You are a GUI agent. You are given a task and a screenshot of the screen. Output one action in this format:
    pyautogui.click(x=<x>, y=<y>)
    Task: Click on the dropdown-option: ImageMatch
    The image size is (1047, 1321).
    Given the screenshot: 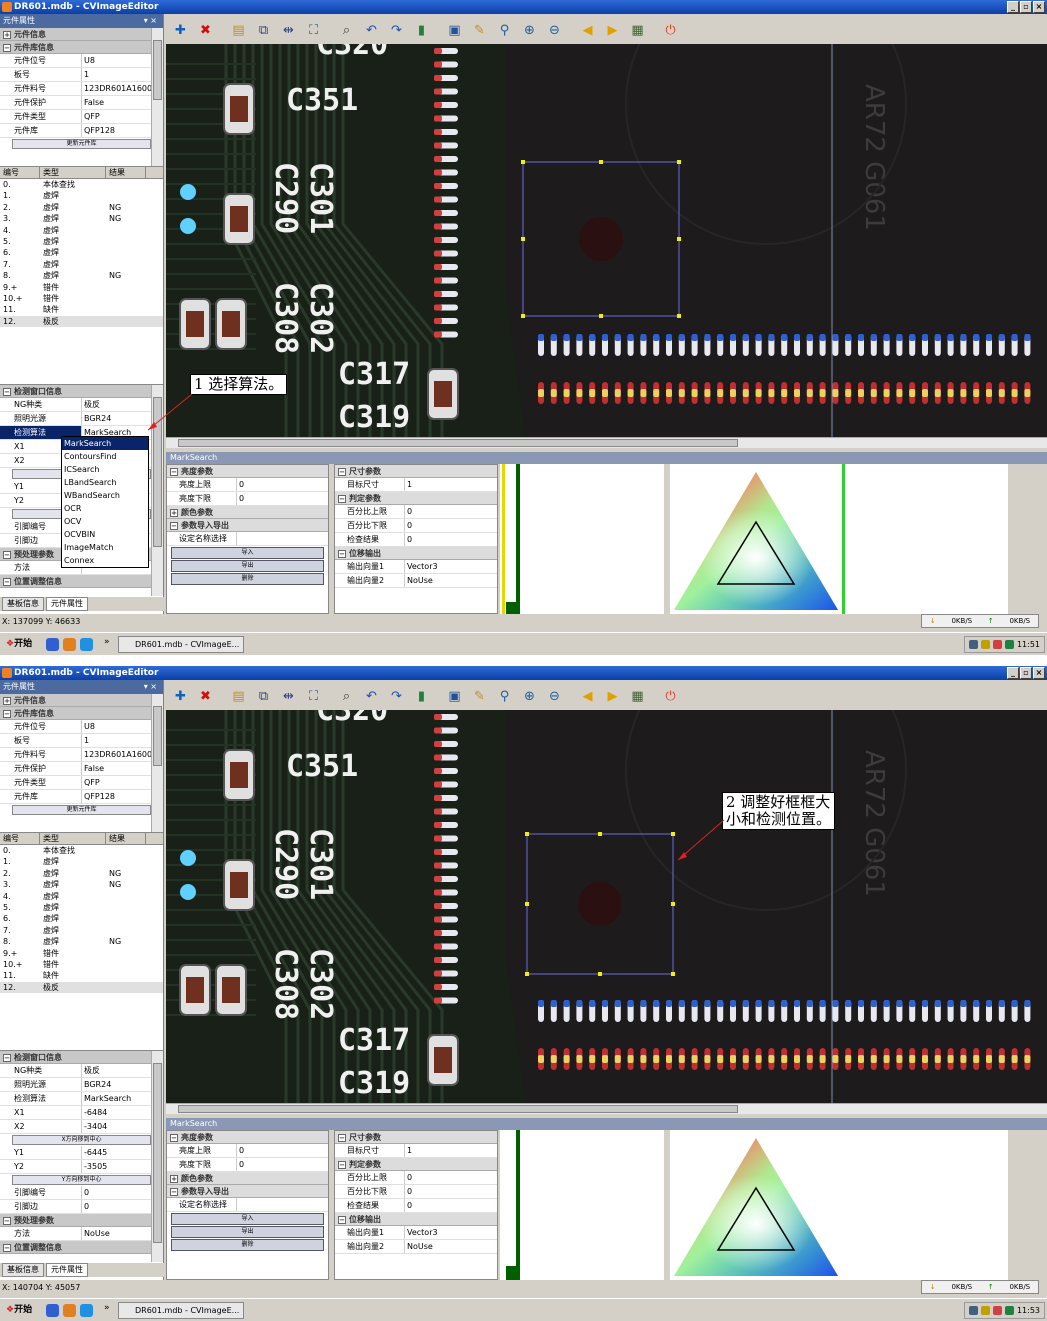 What is the action you would take?
    pyautogui.click(x=105, y=547)
    